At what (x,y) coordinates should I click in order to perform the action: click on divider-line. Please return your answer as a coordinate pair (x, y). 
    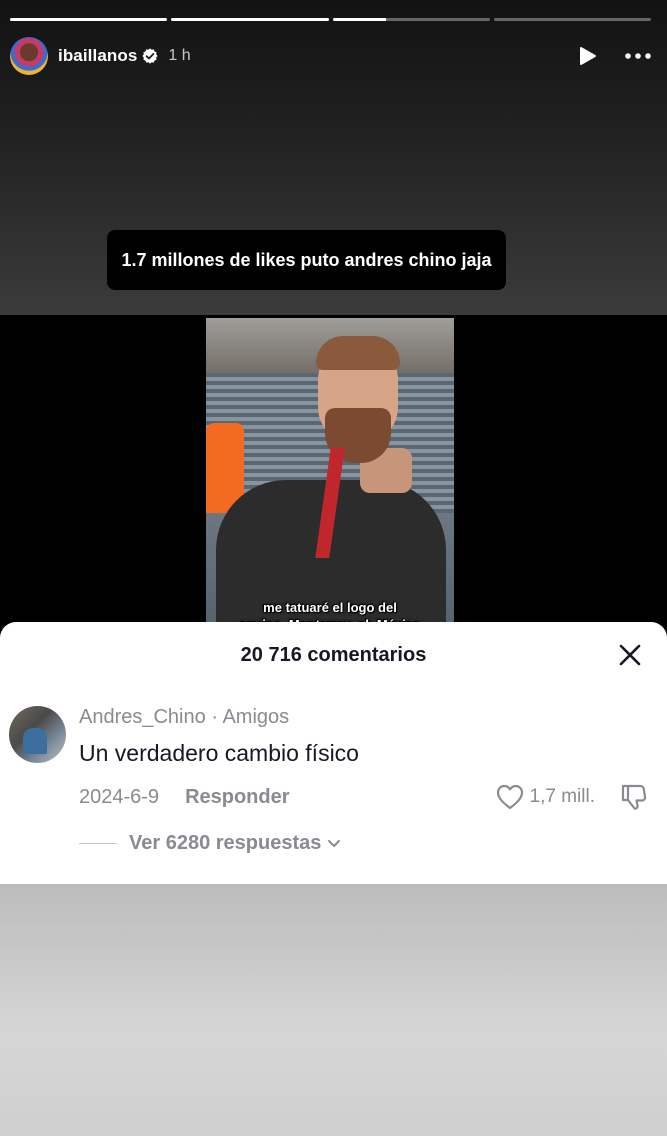
    Looking at the image, I should click on (98, 843).